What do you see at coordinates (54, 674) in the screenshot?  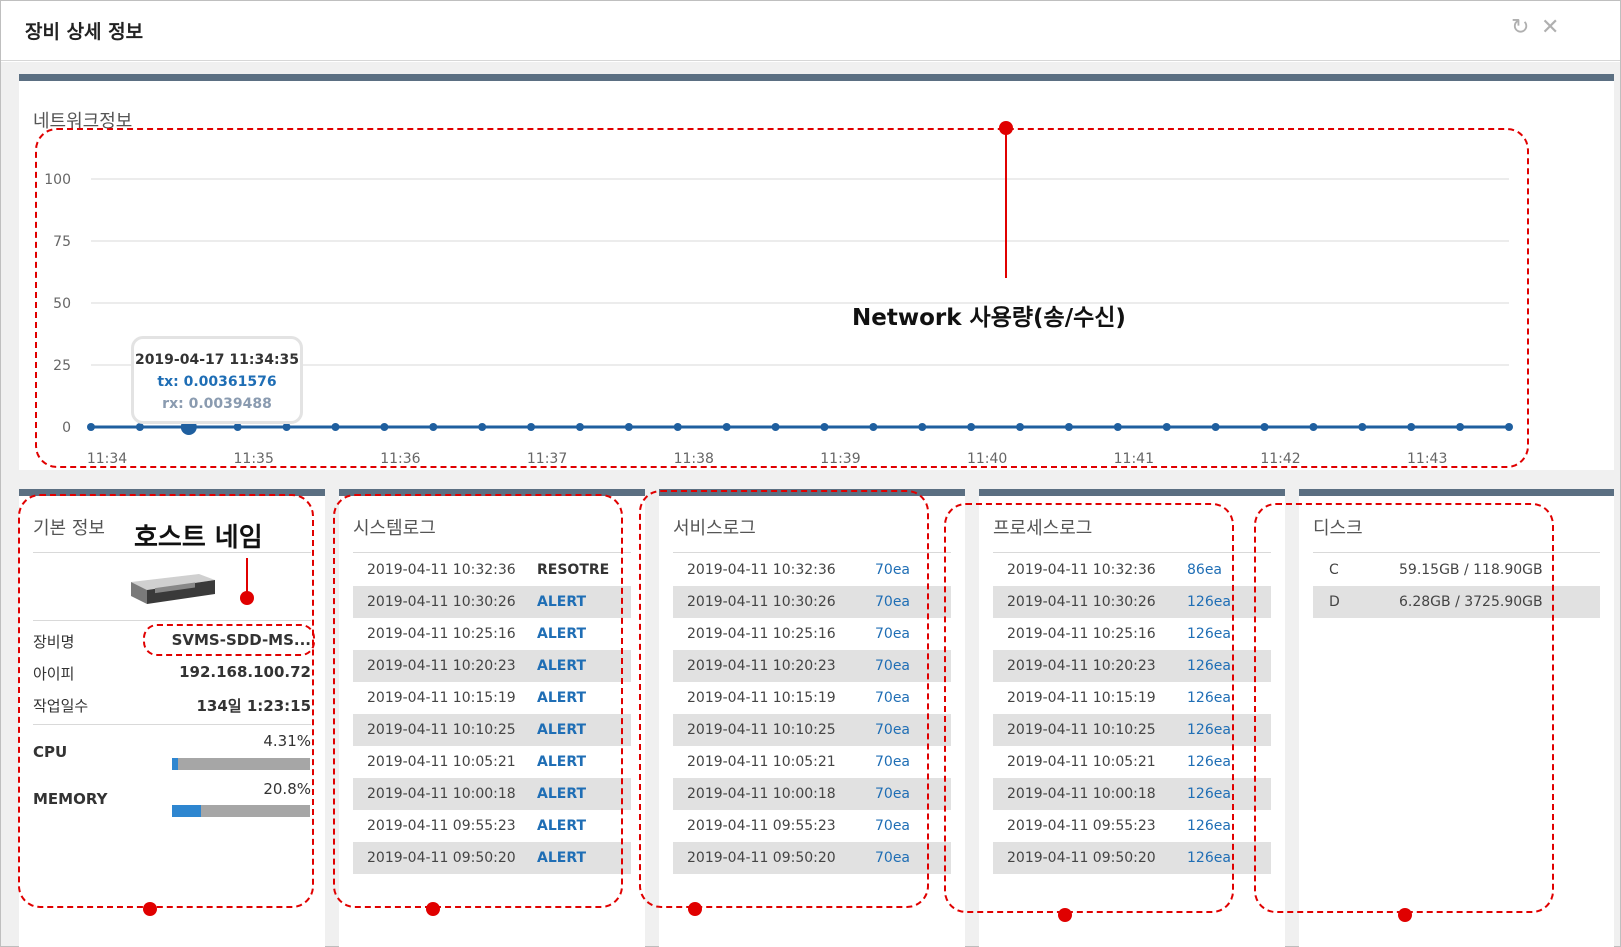 I see `ip-label: 아이피` at bounding box center [54, 674].